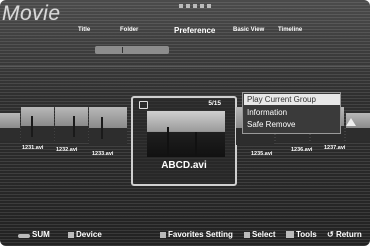  Describe the element at coordinates (129, 30) in the screenshot. I see `tab-folder: Folder` at that location.